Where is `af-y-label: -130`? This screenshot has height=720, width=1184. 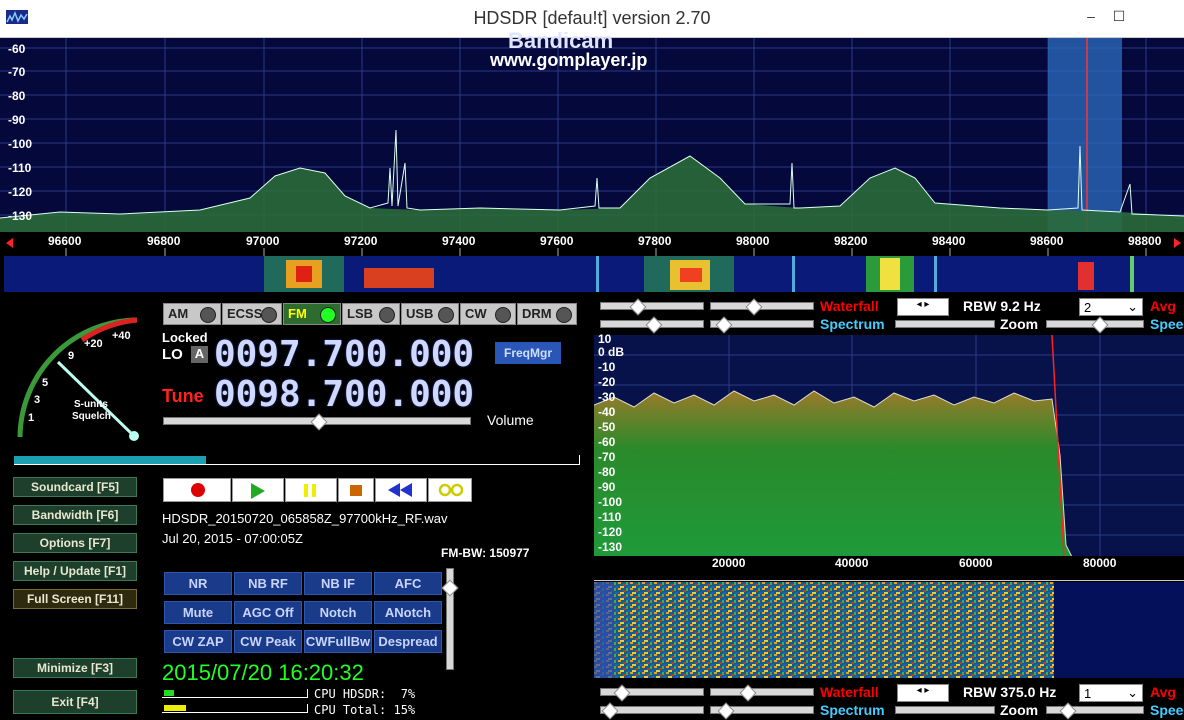
af-y-label: -130 is located at coordinates (610, 547).